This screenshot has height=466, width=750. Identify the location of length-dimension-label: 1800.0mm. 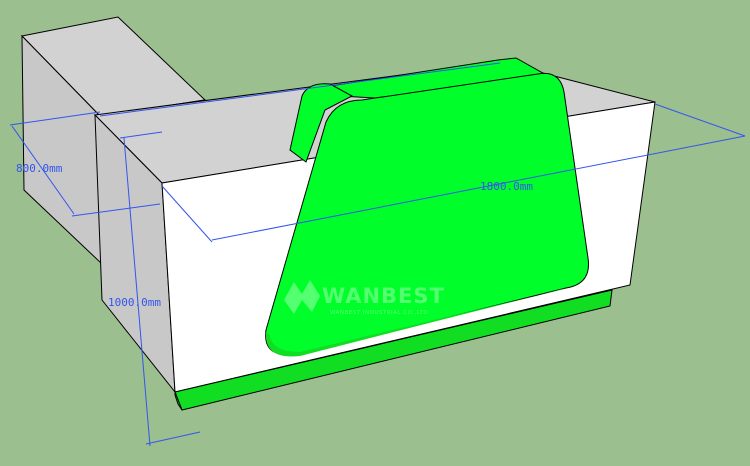
(506, 186).